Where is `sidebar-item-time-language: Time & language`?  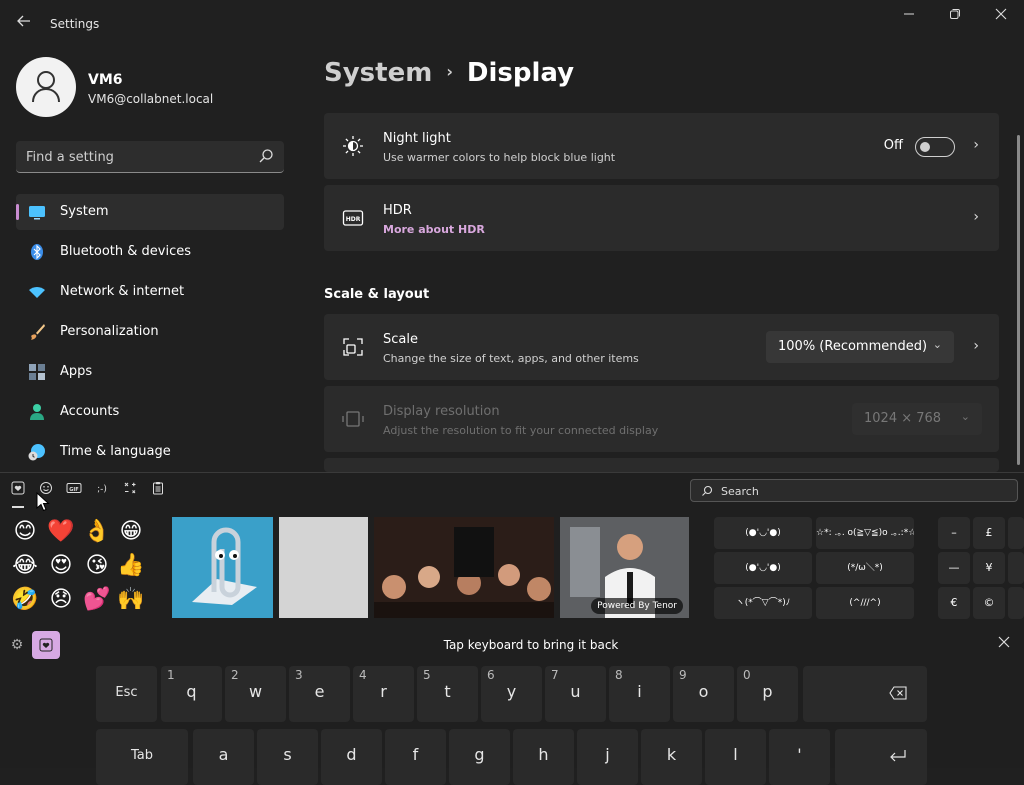
sidebar-item-time-language: Time & language is located at coordinates (150, 452).